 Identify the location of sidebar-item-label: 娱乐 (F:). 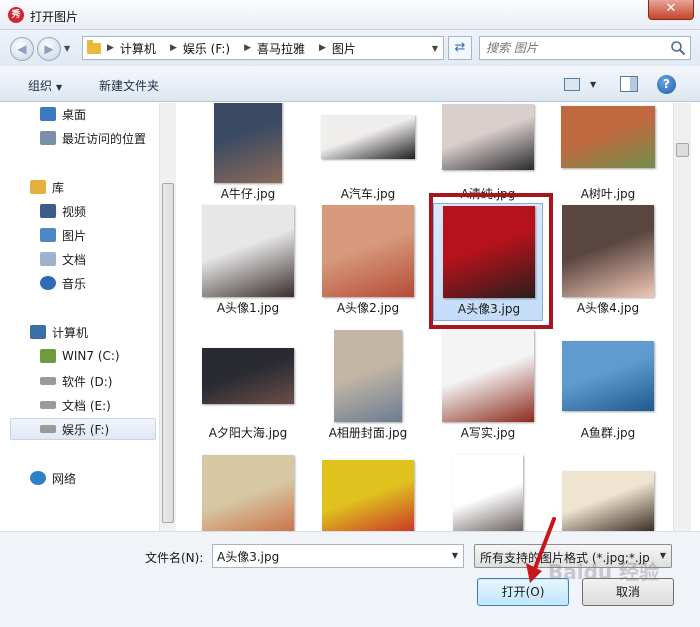
(86, 429).